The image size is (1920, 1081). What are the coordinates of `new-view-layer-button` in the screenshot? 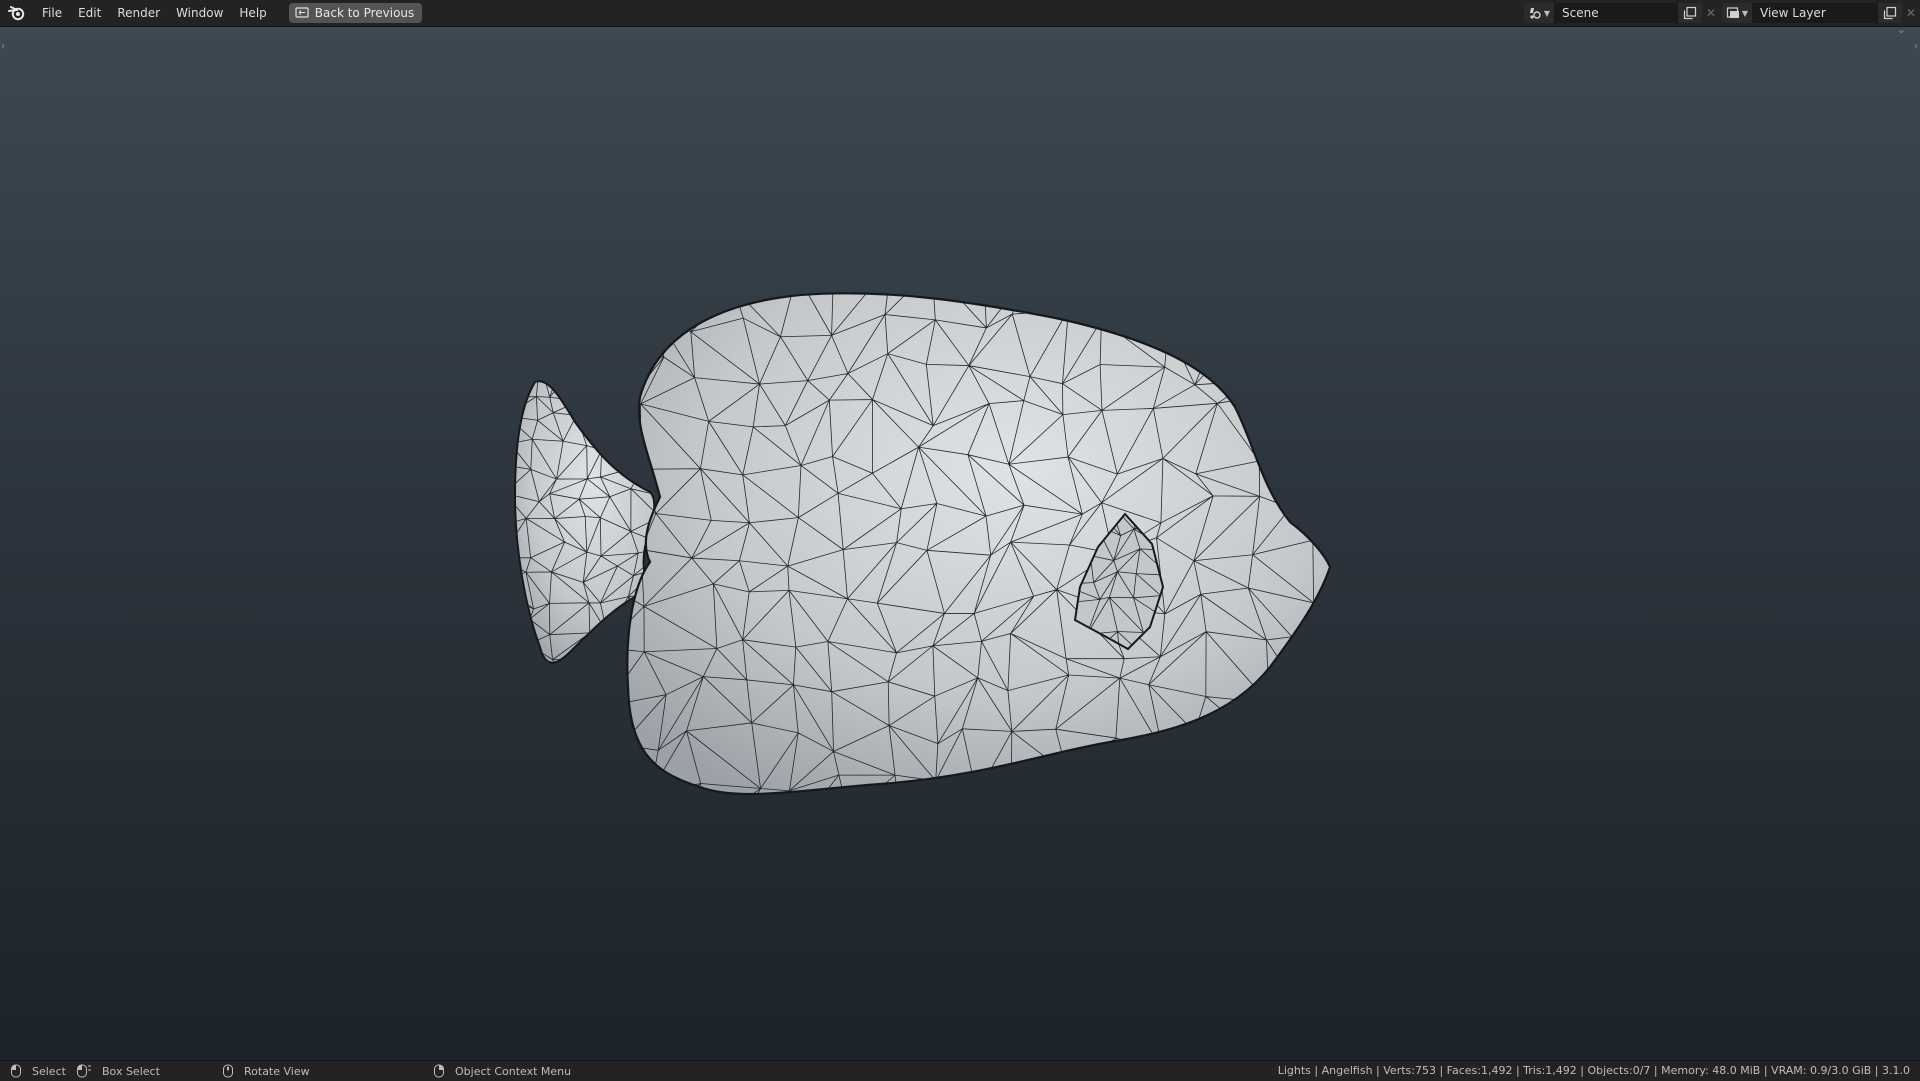 It's located at (1890, 13).